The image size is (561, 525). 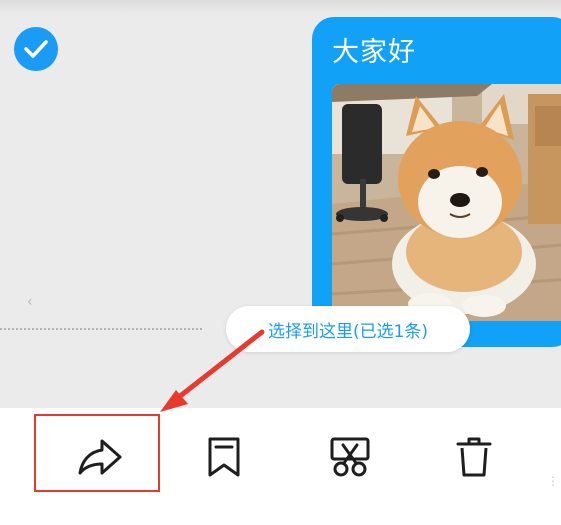 I want to click on edge-marker: ⋮, so click(x=553, y=481).